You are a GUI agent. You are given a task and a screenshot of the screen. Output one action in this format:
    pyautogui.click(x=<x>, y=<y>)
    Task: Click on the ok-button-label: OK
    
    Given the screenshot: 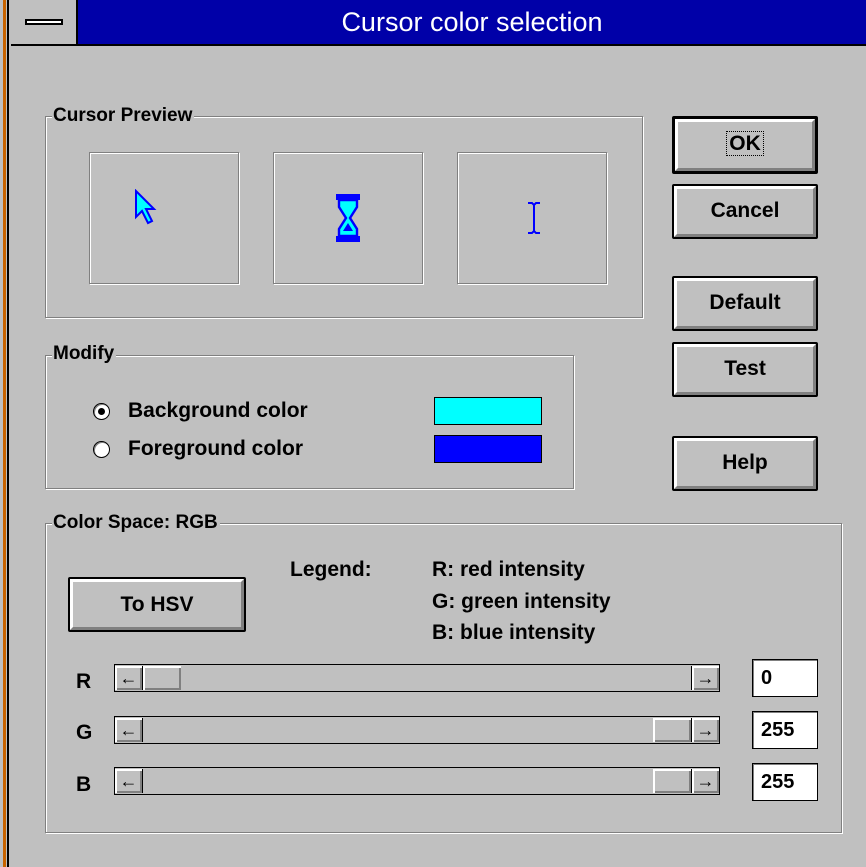 What is the action you would take?
    pyautogui.click(x=745, y=143)
    